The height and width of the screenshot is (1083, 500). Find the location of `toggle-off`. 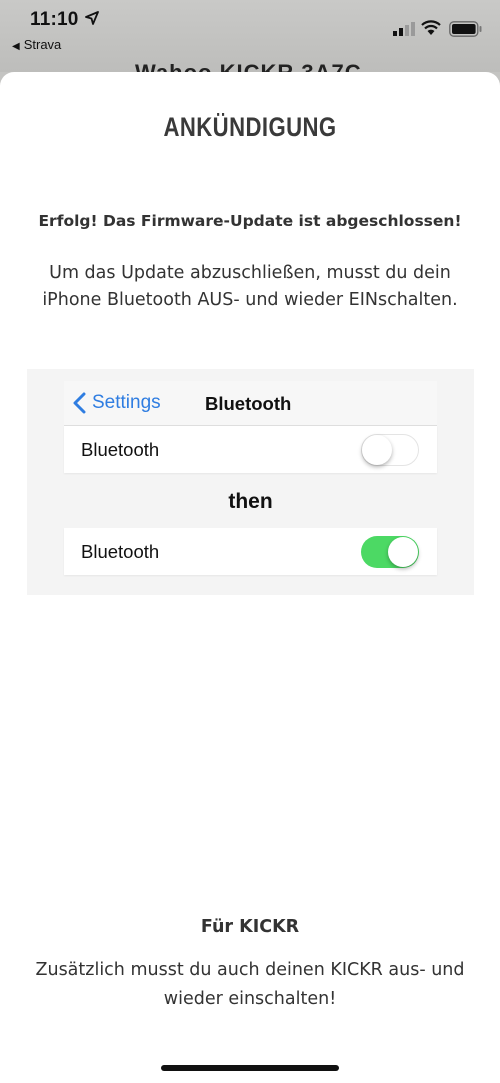

toggle-off is located at coordinates (390, 450).